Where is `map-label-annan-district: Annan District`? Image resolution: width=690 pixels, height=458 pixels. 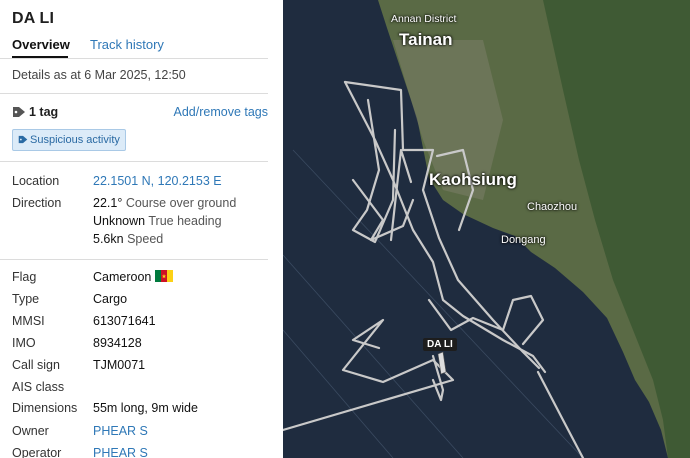 map-label-annan-district: Annan District is located at coordinates (424, 19).